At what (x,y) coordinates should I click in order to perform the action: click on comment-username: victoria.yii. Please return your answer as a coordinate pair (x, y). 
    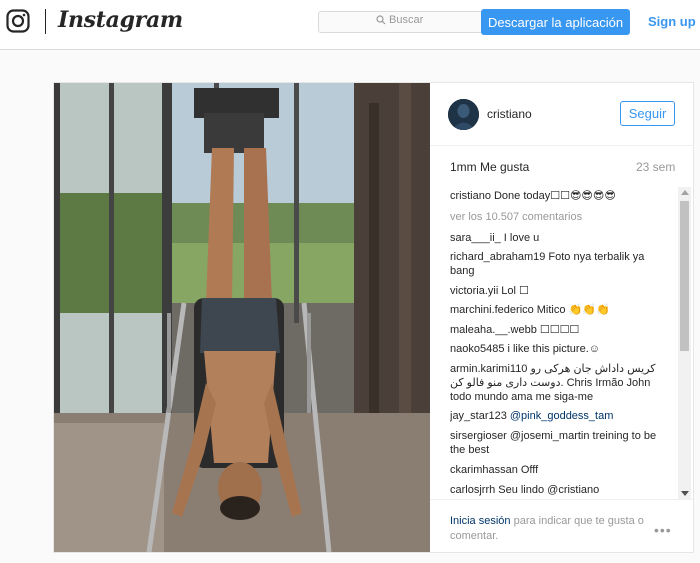
    Looking at the image, I should click on (474, 291).